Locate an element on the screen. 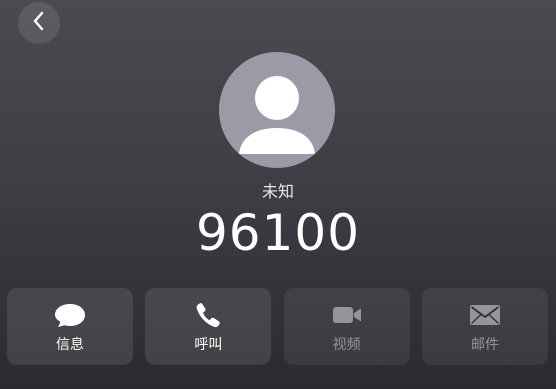 Image resolution: width=556 pixels, height=389 pixels. call-button: 呼叫 is located at coordinates (208, 326).